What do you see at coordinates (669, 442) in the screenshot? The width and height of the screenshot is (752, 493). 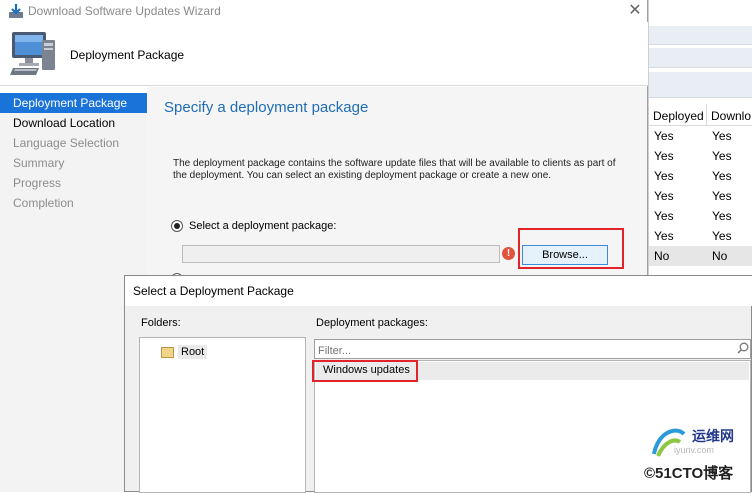 I see `watermark-logo-icon` at bounding box center [669, 442].